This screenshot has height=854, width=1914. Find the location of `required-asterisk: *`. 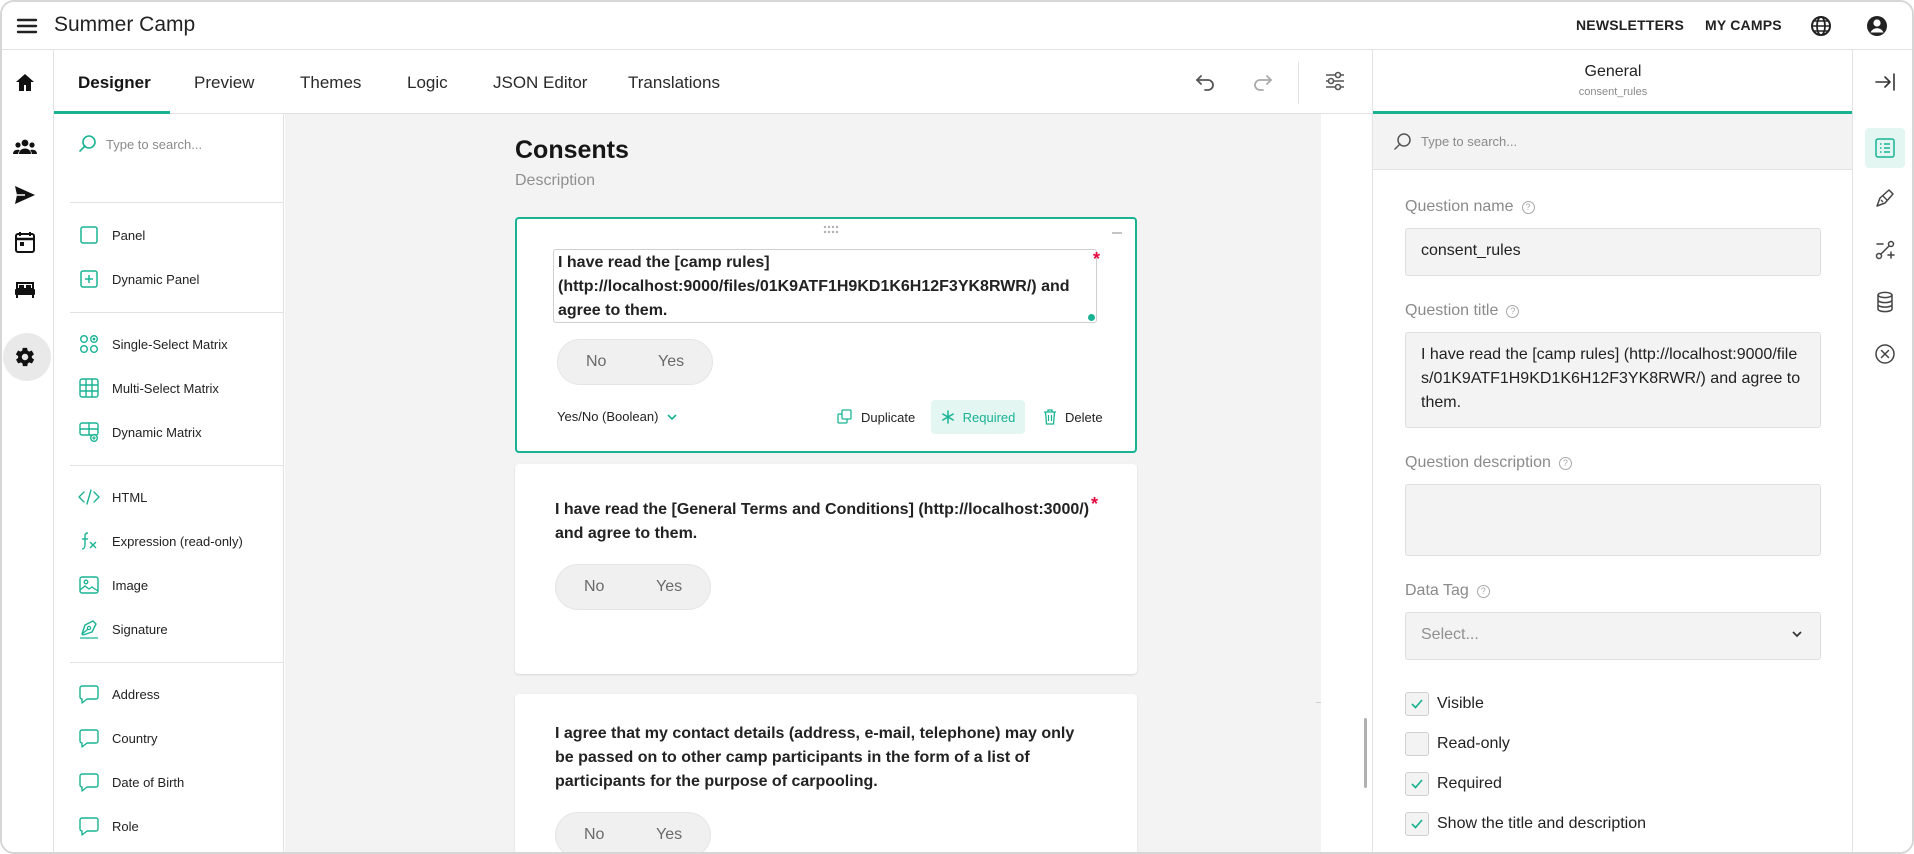

required-asterisk: * is located at coordinates (1097, 259).